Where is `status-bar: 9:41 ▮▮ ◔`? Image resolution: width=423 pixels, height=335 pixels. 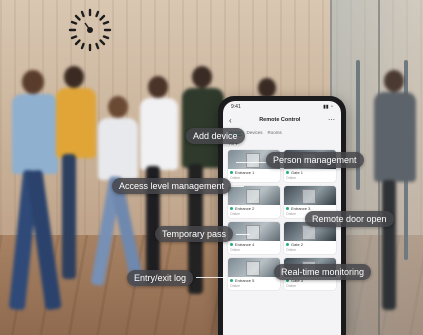 status-bar: 9:41 ▮▮ ◔ is located at coordinates (282, 106).